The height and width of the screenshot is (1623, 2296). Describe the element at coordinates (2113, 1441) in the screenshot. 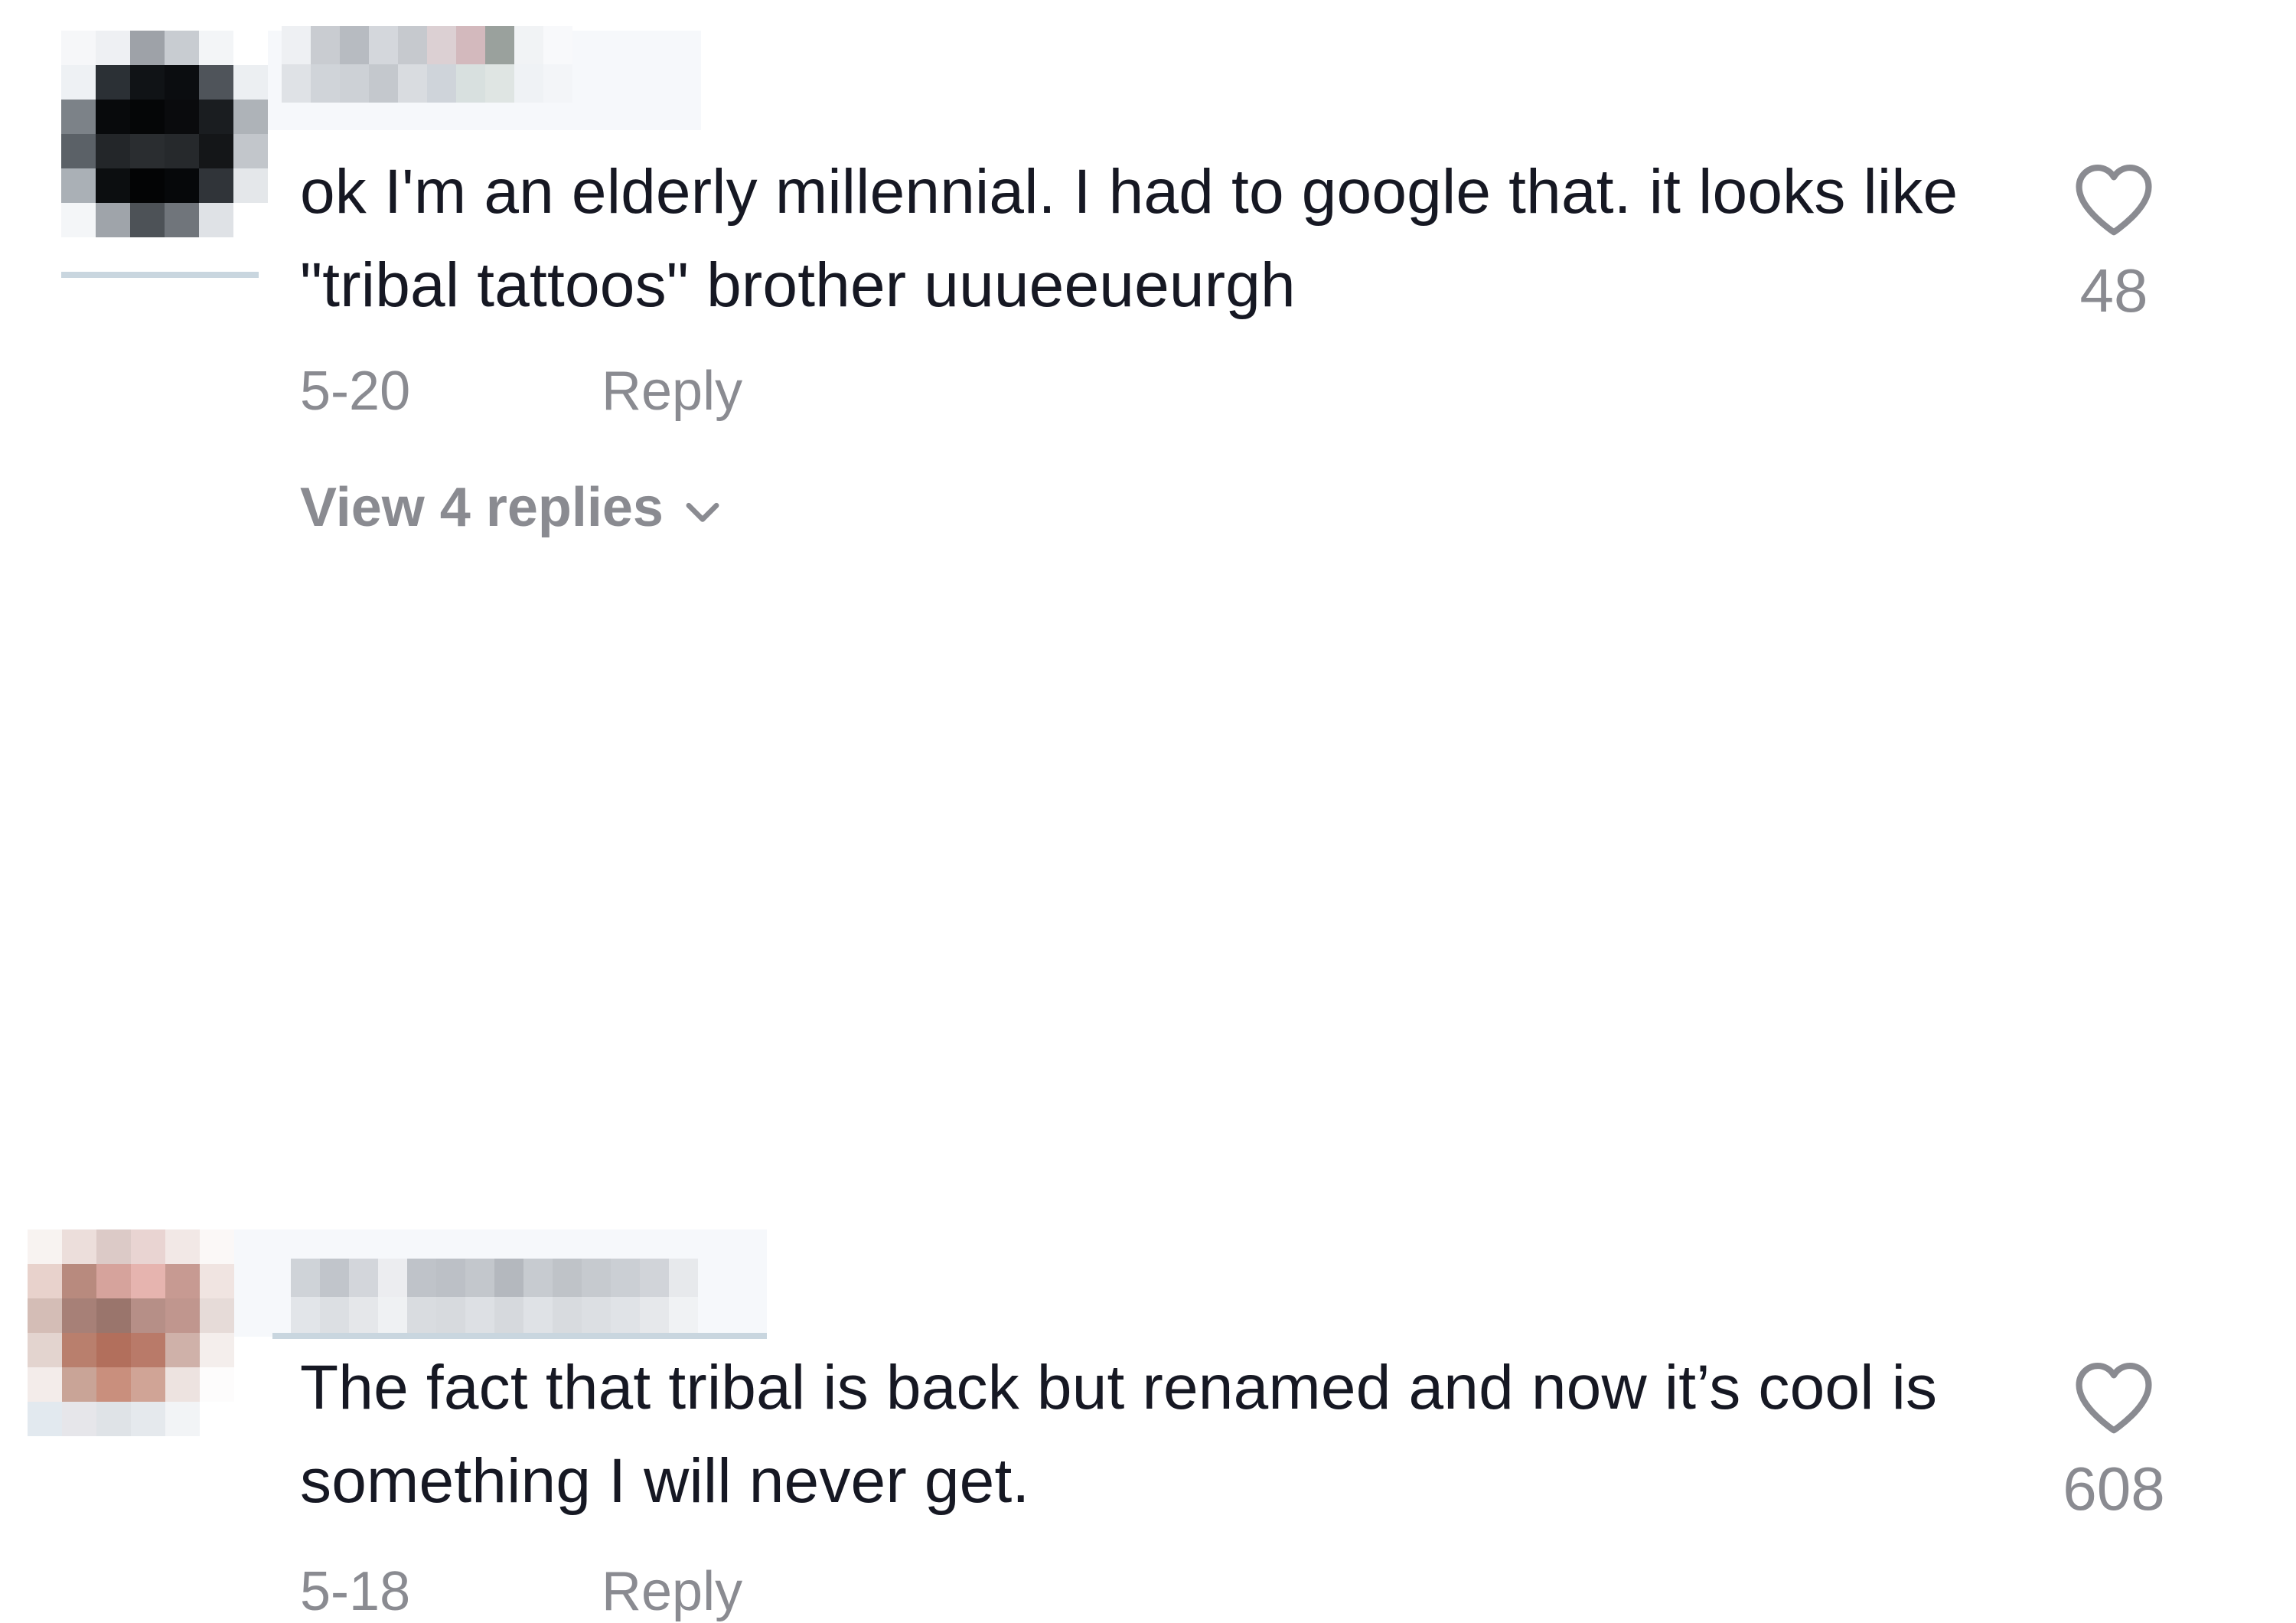

I see `like-control: 608` at that location.